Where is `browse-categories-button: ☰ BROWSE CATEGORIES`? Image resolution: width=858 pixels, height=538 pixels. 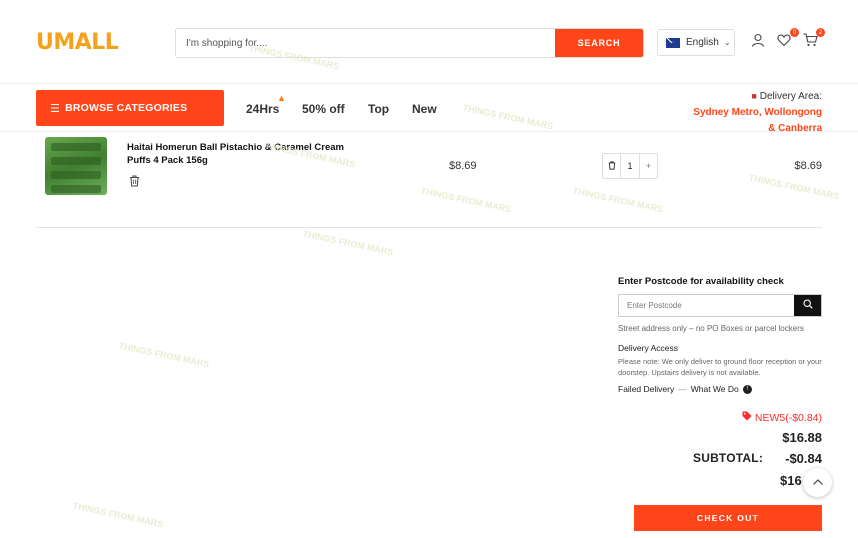 browse-categories-button: ☰ BROWSE CATEGORIES is located at coordinates (130, 108).